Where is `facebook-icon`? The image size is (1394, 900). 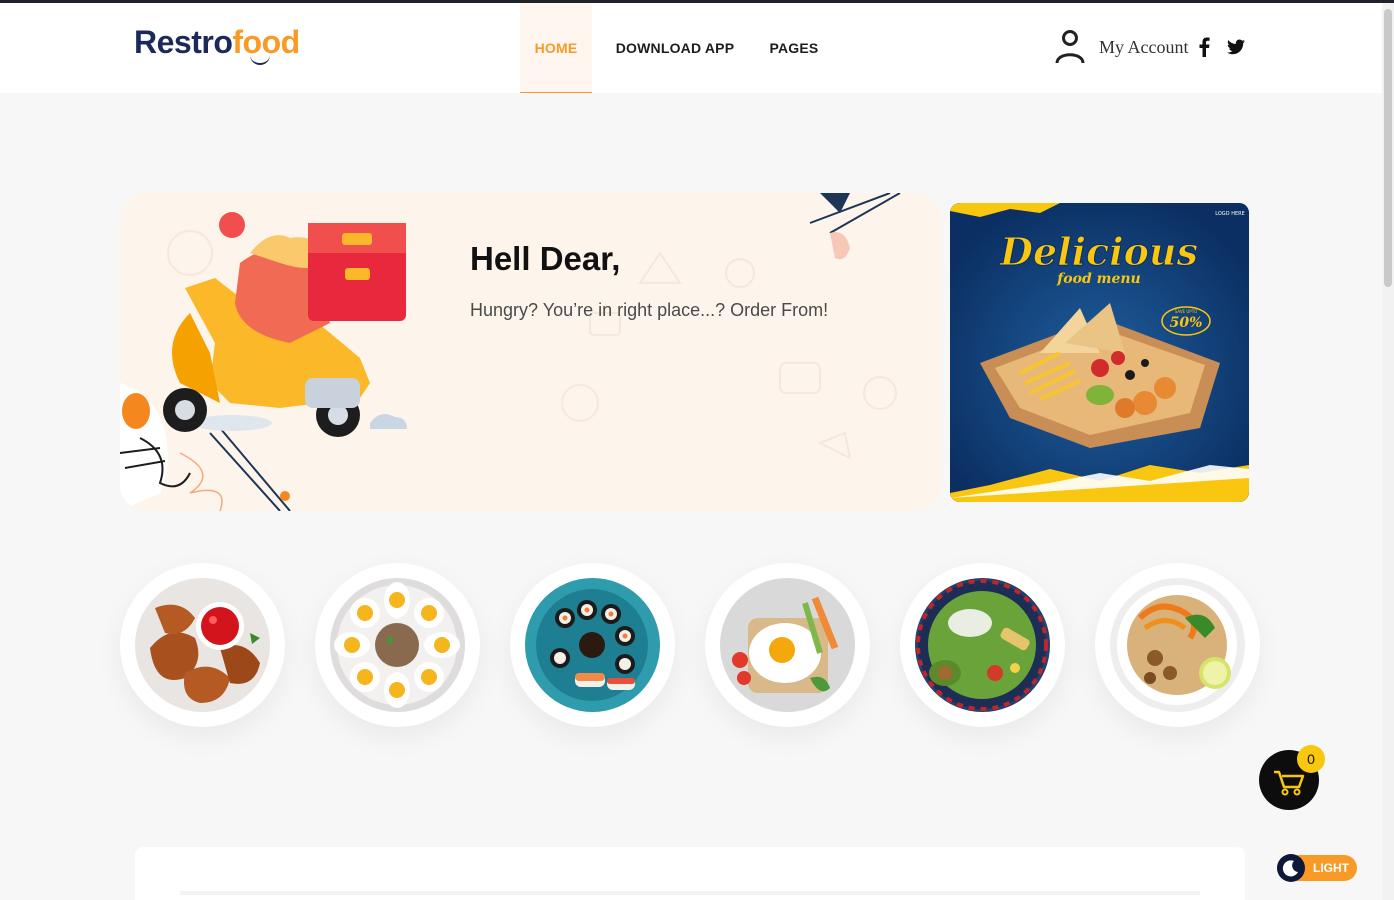 facebook-icon is located at coordinates (1204, 47).